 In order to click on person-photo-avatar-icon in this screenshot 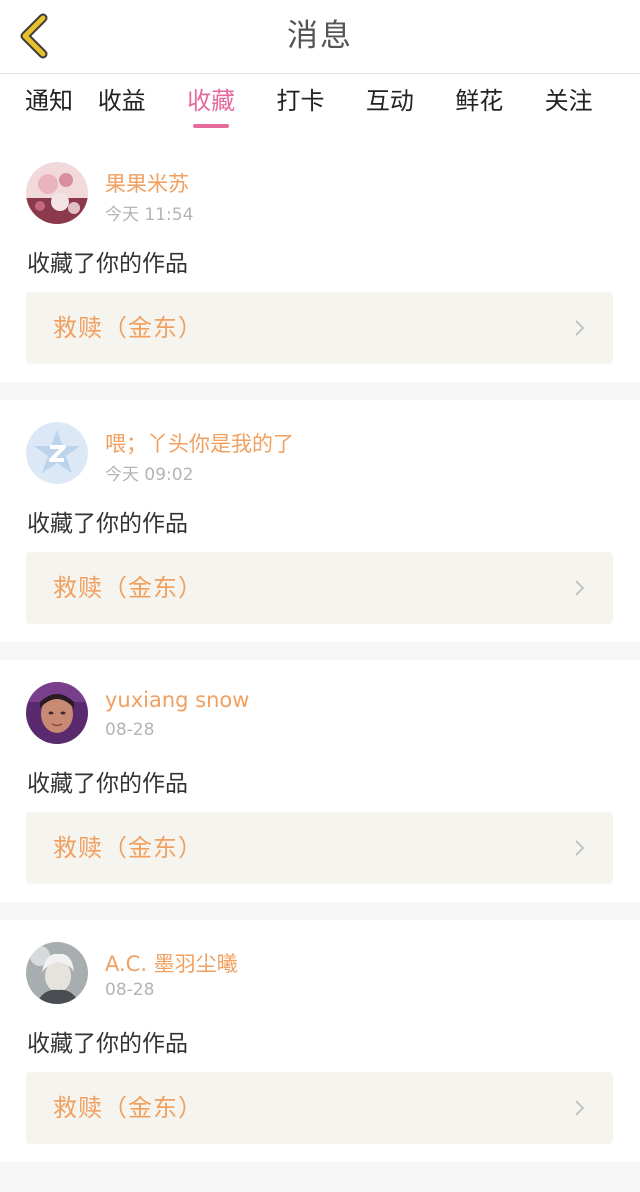, I will do `click(57, 713)`.